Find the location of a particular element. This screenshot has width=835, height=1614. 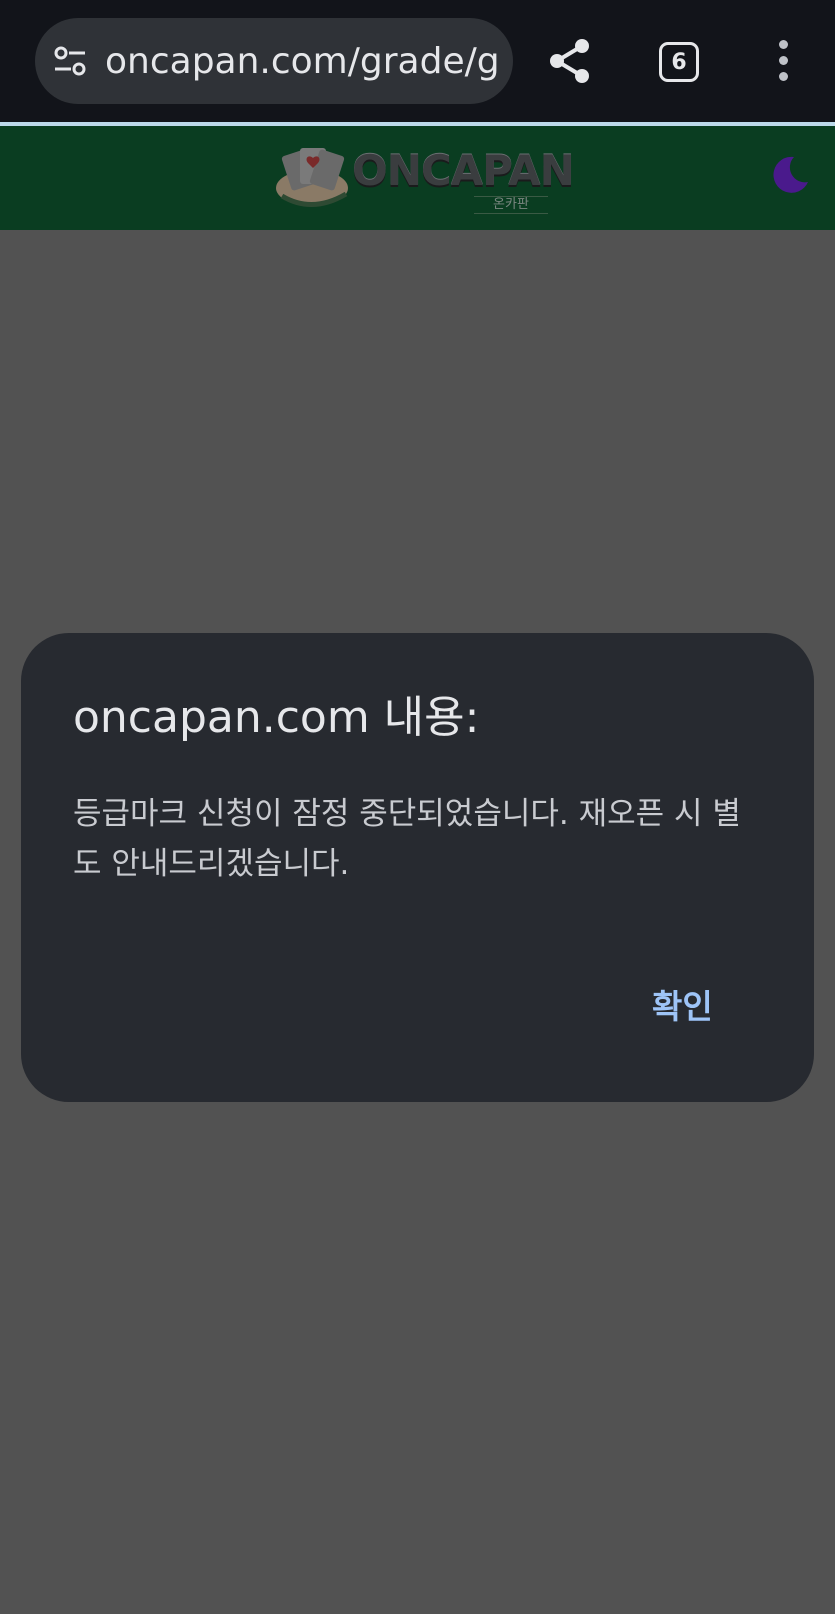

tab-count: 6 is located at coordinates (679, 62).